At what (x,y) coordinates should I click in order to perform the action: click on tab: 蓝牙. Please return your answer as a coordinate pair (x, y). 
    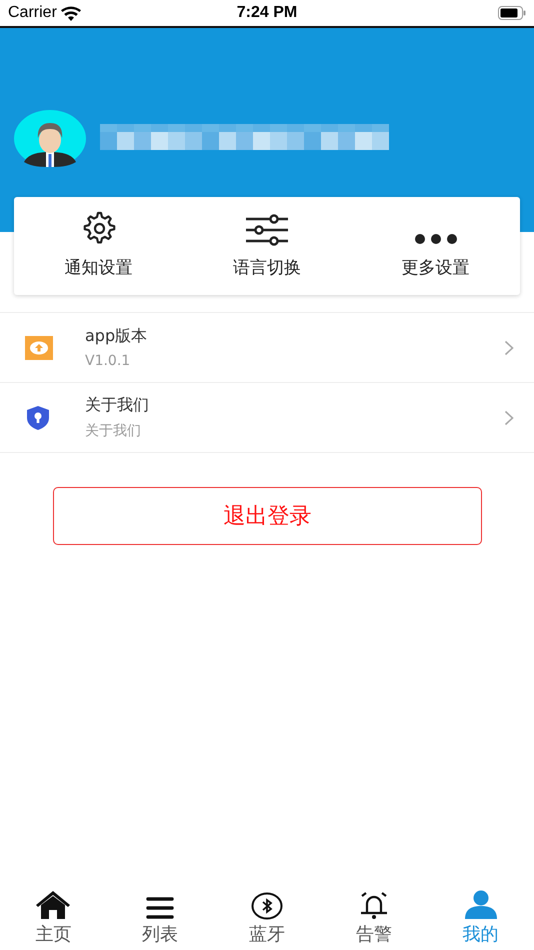
    Looking at the image, I should click on (267, 915).